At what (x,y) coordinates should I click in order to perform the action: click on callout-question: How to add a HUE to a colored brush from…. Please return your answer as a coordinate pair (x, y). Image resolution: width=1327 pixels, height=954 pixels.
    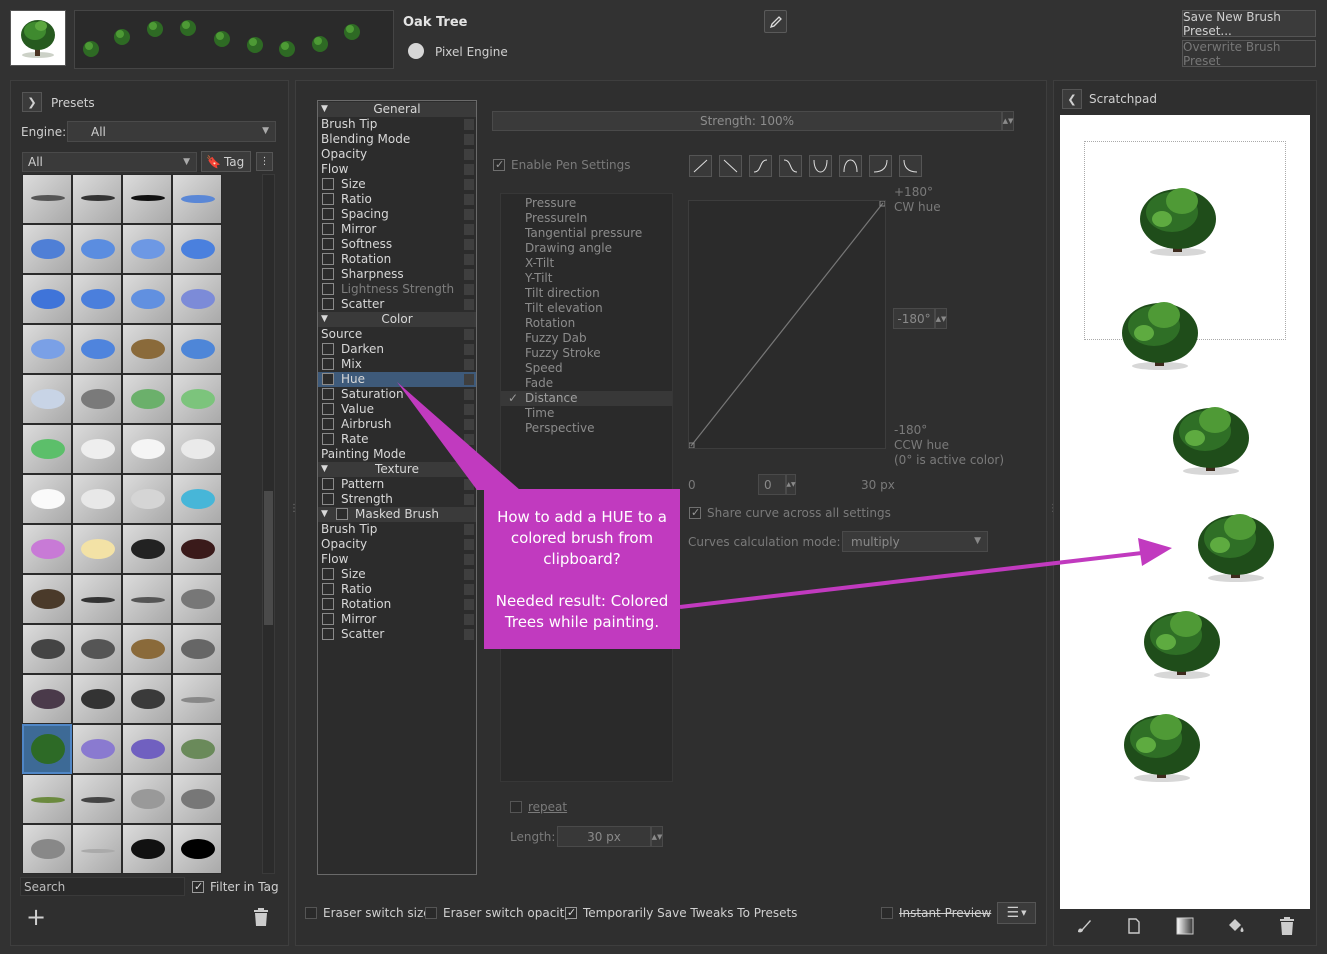
    Looking at the image, I should click on (582, 538).